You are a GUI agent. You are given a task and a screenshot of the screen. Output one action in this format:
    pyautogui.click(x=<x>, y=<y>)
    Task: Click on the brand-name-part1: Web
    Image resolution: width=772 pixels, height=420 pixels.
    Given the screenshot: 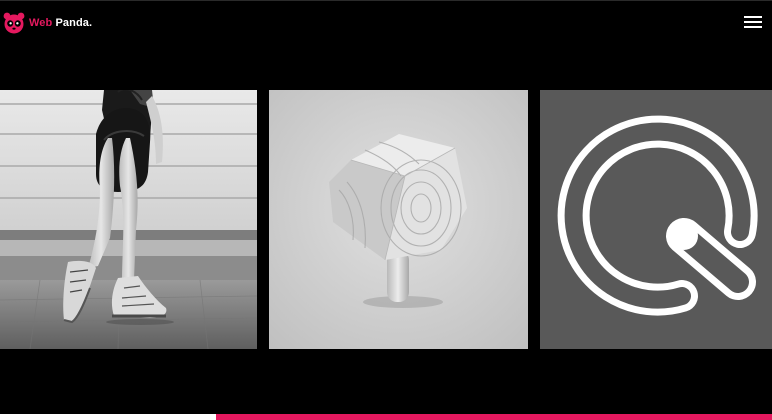 What is the action you would take?
    pyautogui.click(x=41, y=23)
    